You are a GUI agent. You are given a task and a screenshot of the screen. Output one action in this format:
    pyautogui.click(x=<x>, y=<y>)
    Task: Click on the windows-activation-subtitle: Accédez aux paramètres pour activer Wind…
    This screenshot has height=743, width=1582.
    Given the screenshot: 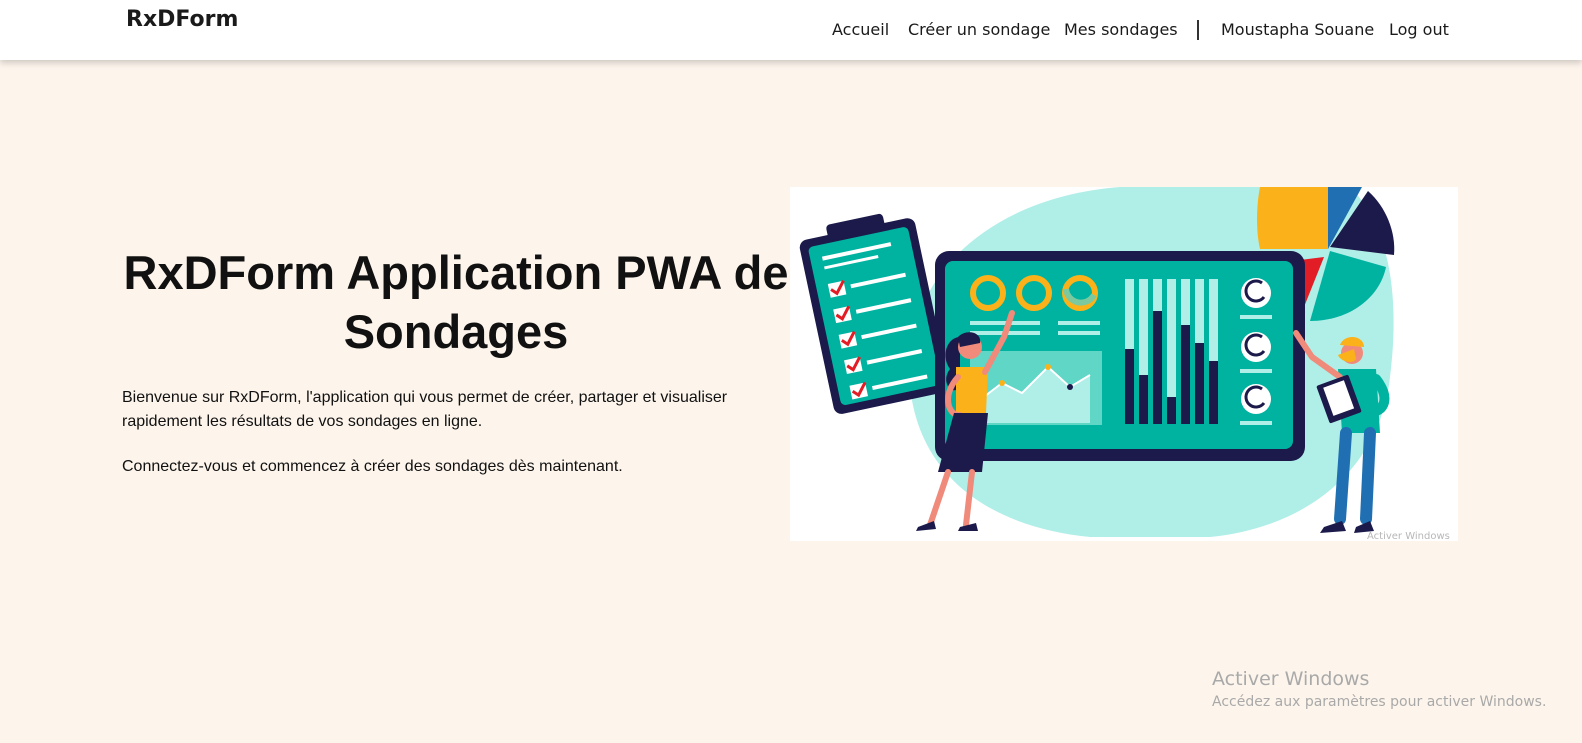 What is the action you would take?
    pyautogui.click(x=1379, y=702)
    